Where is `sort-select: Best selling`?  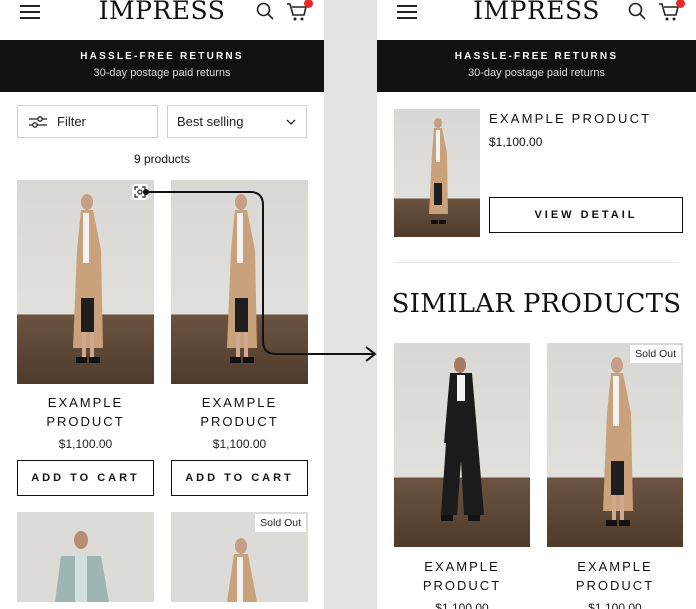 sort-select: Best selling is located at coordinates (237, 121).